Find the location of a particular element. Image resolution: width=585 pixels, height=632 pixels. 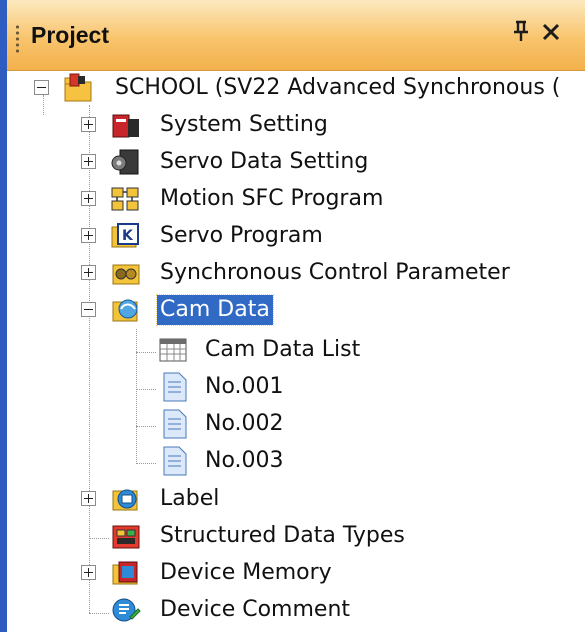

tree-item-label: No.002 is located at coordinates (244, 423).